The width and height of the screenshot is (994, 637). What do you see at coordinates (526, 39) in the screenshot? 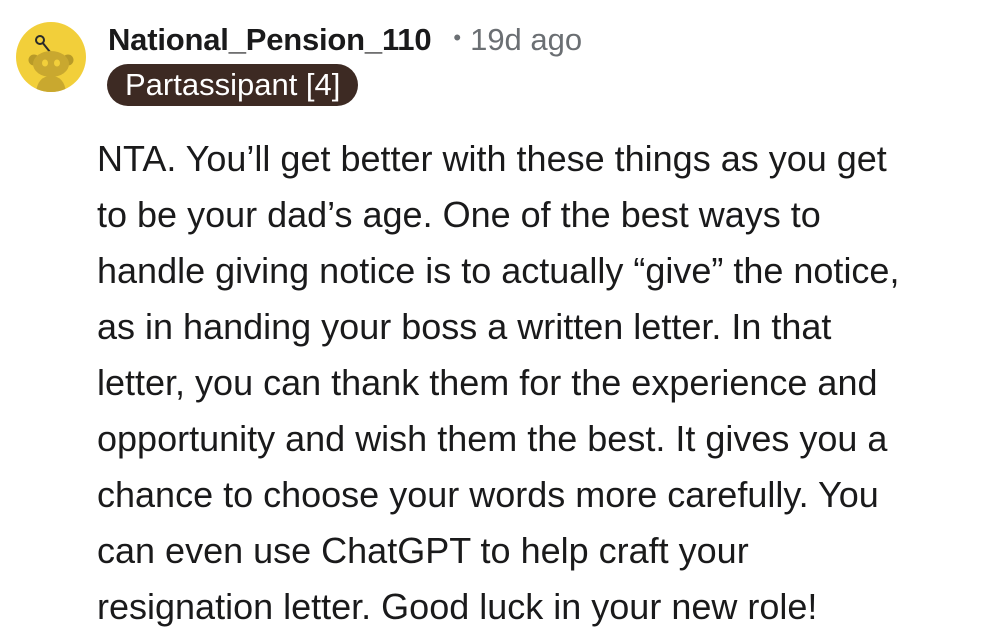
I see `comment-timestamp: 19d ago` at bounding box center [526, 39].